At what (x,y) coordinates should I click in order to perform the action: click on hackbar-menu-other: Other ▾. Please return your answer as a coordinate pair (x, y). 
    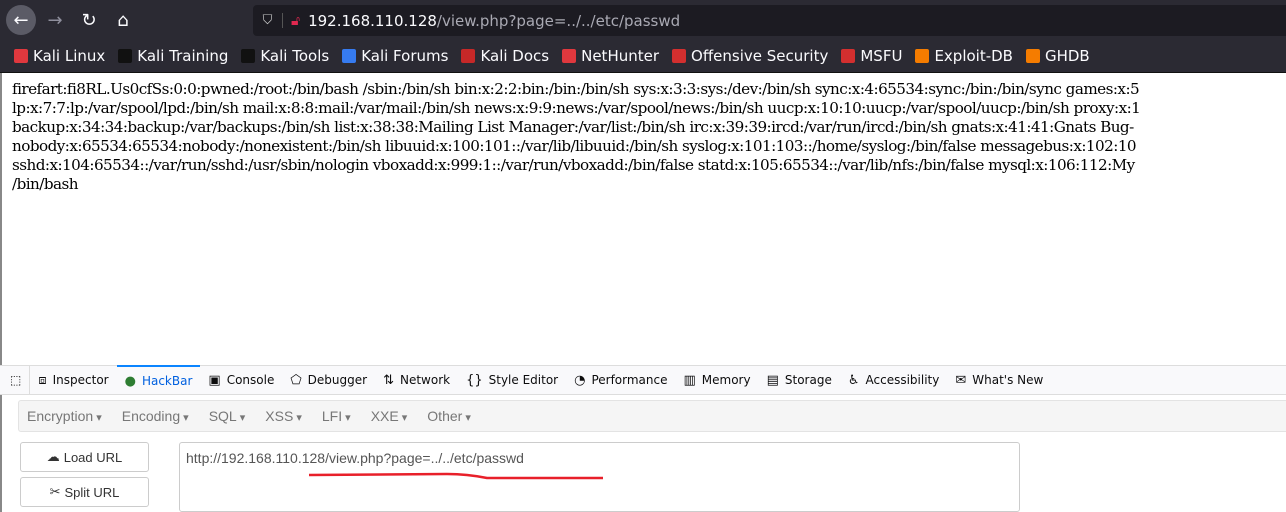
    Looking at the image, I should click on (449, 416).